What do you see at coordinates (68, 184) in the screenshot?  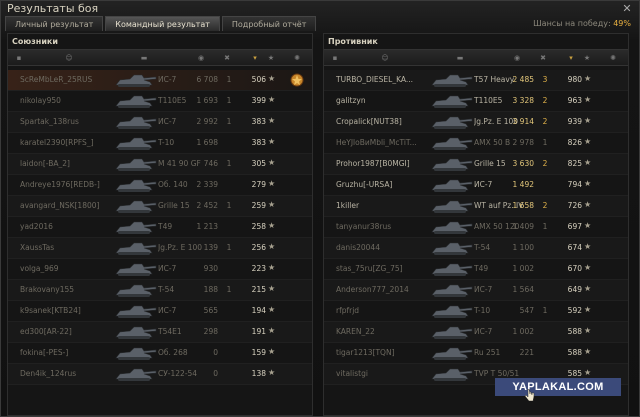 I see `player-name: Andreye1976[REDB-]` at bounding box center [68, 184].